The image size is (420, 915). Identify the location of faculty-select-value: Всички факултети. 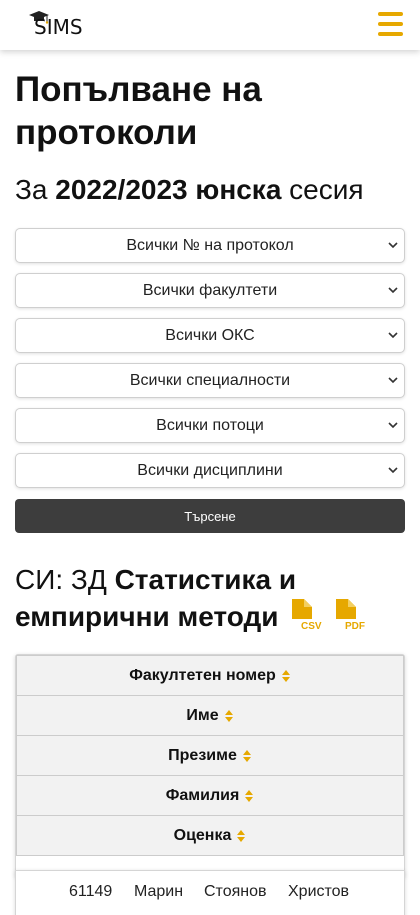
(210, 290).